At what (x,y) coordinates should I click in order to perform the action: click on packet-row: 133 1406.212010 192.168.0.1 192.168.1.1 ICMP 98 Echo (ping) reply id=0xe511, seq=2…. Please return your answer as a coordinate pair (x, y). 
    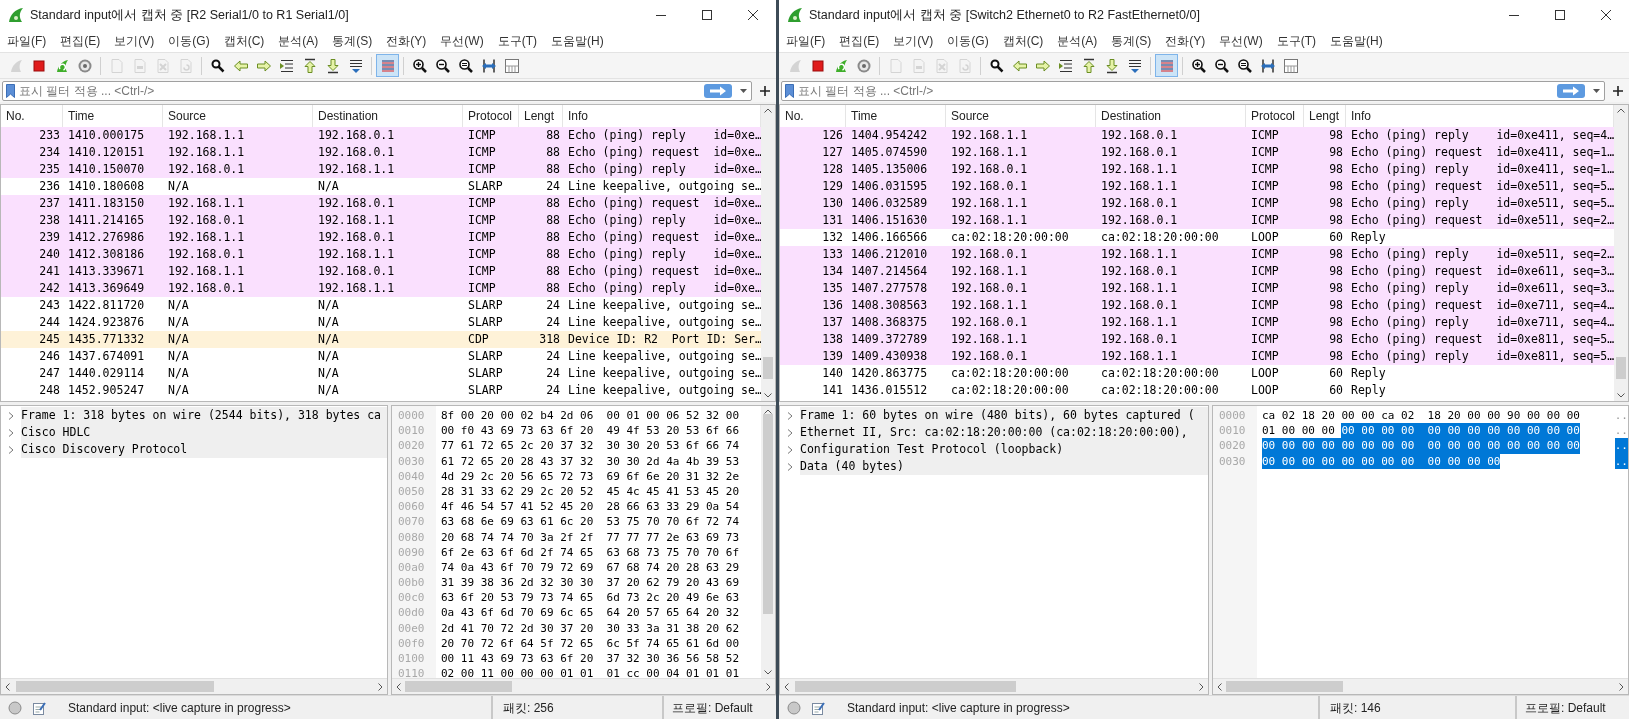
    Looking at the image, I should click on (1197, 254).